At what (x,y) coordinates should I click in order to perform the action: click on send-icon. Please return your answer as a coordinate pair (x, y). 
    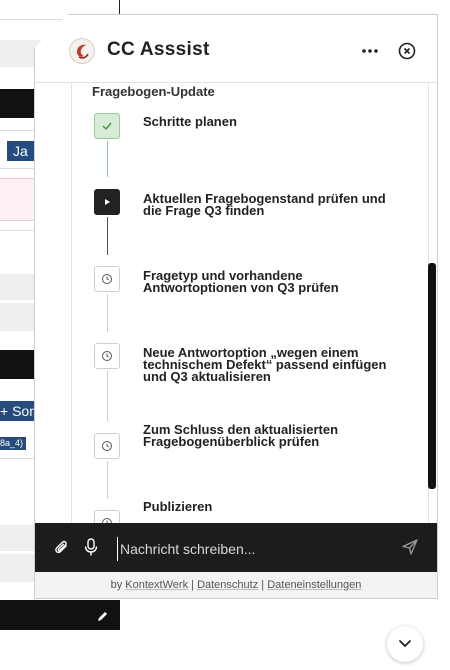
    Looking at the image, I should click on (410, 547).